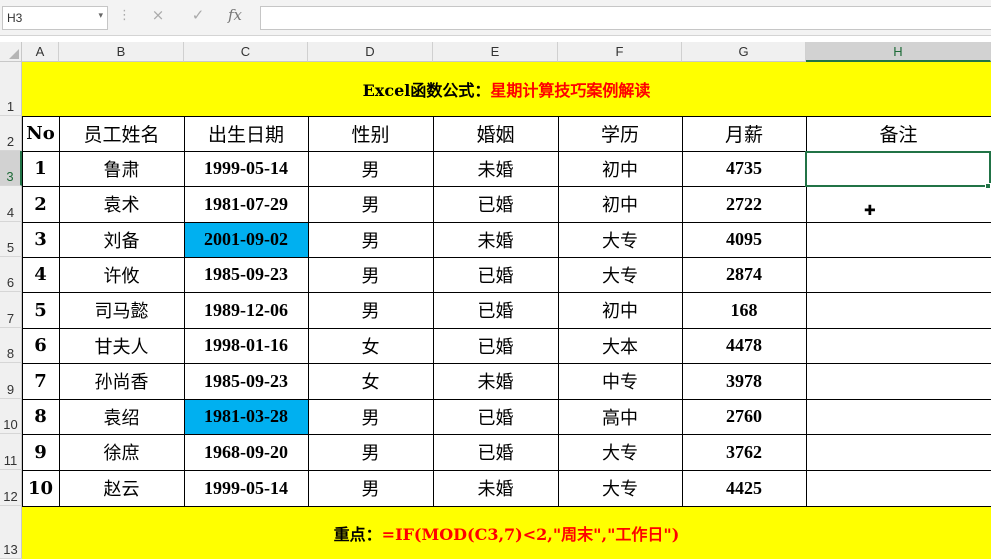 This screenshot has height=559, width=991. I want to click on cell-h8, so click(898, 345).